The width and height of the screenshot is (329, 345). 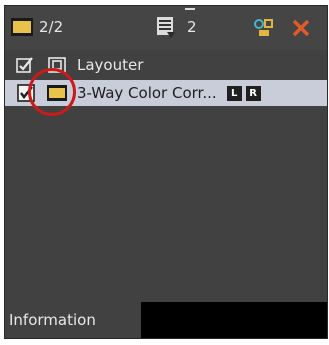 What do you see at coordinates (264, 28) in the screenshot?
I see `rearrange-icon` at bounding box center [264, 28].